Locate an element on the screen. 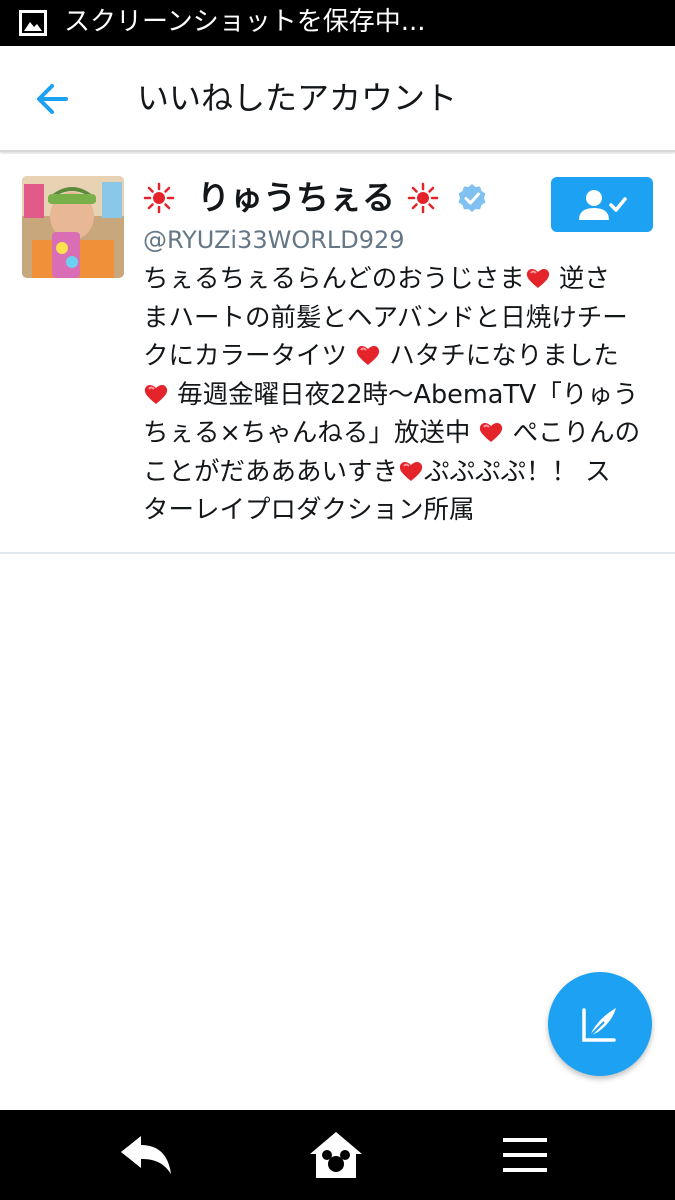  bio-text: ハタチになりました is located at coordinates (500, 356).